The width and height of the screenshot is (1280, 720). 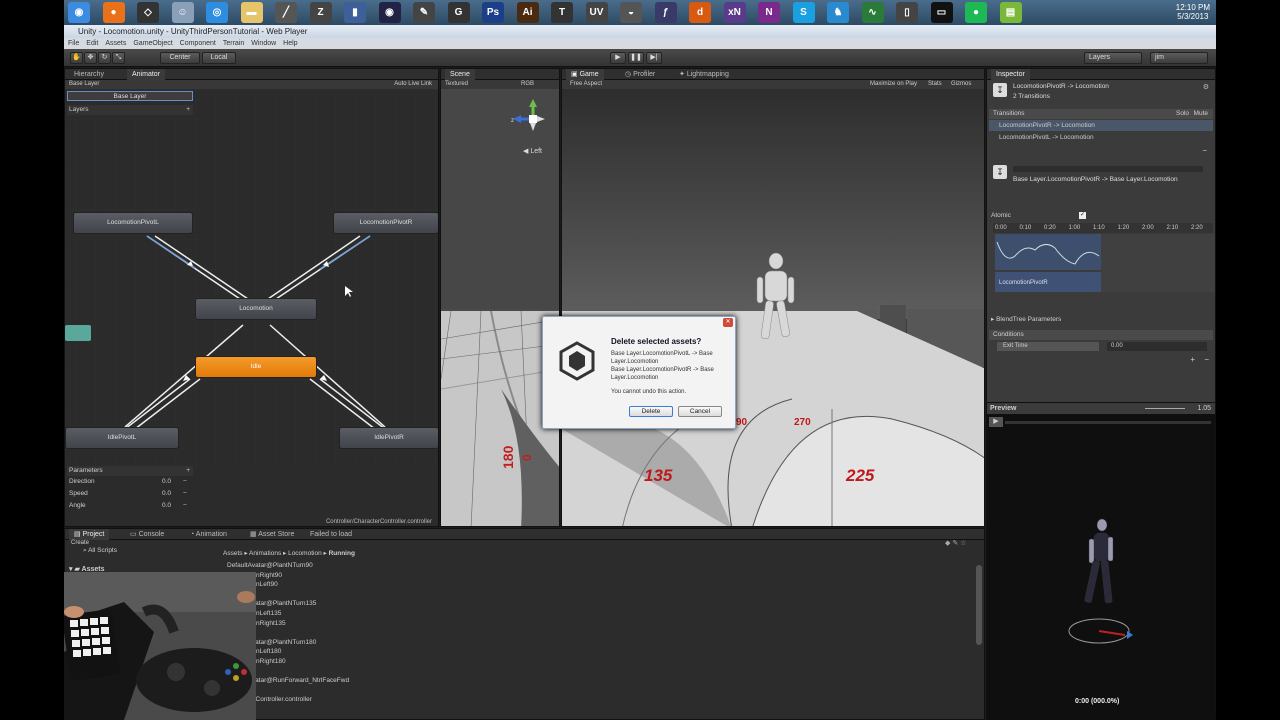 I want to click on hand-tool-button: ✋, so click(x=76, y=58).